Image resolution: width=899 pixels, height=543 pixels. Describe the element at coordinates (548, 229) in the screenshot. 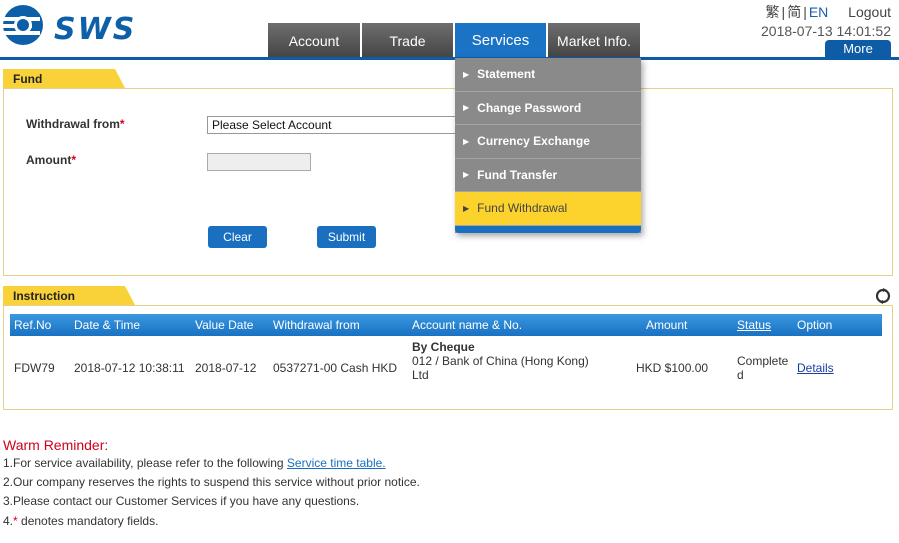

I see `dropdown-footer` at that location.